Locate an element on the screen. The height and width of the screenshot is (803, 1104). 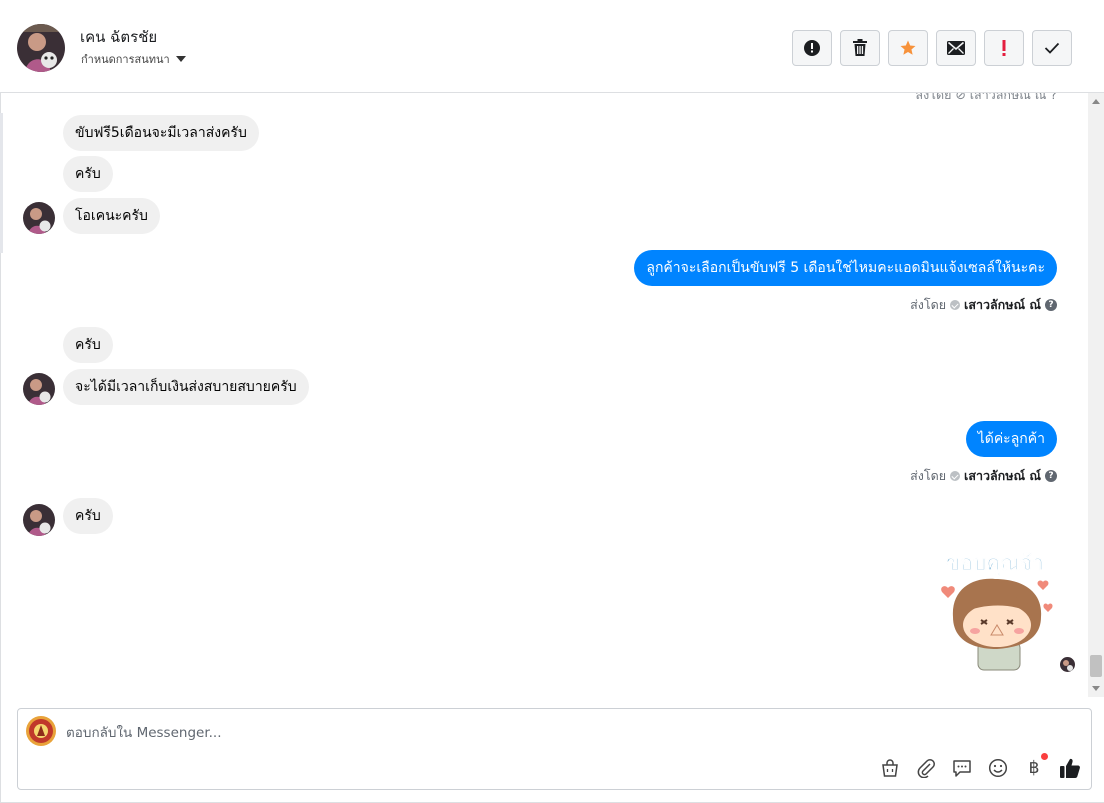
contact-name: เคน ฉัตรชัย is located at coordinates (119, 37).